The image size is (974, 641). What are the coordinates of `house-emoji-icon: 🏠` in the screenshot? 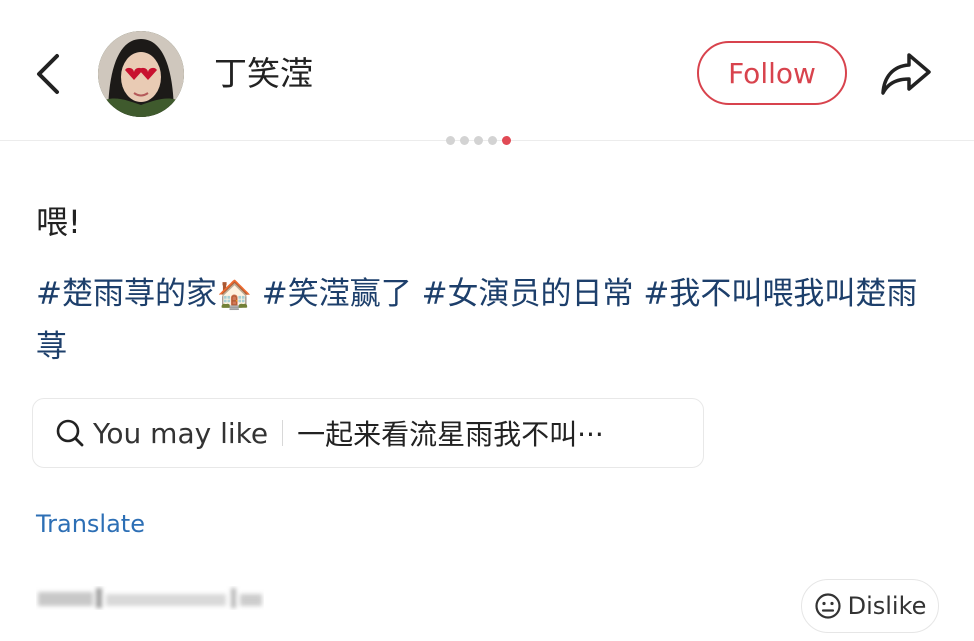 It's located at (234, 294).